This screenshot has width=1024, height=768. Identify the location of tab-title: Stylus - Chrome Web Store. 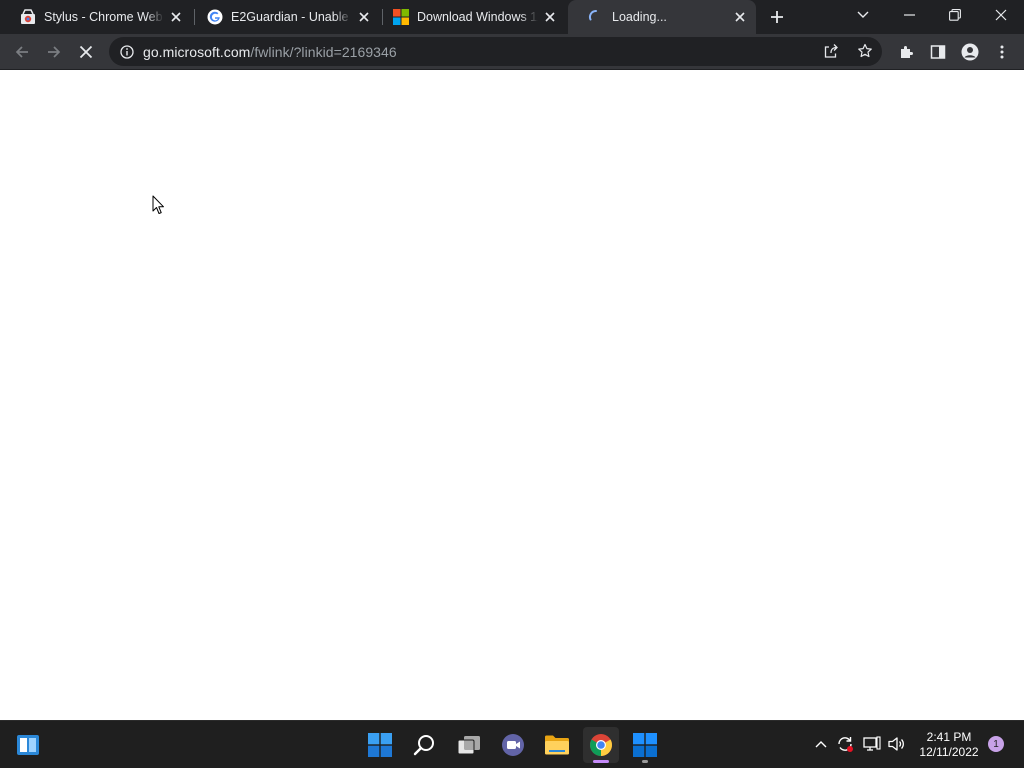
(104, 17).